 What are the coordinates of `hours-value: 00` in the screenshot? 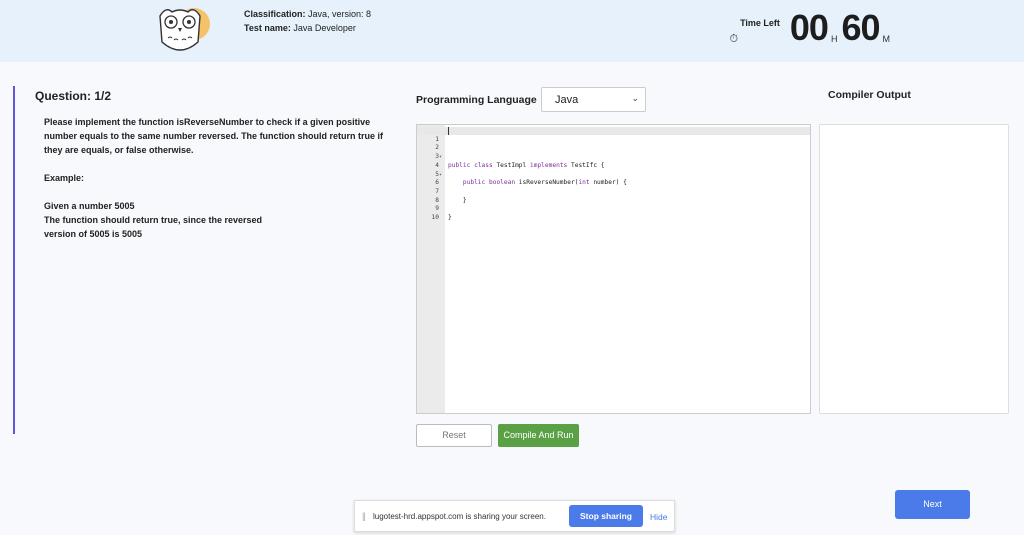 It's located at (809, 27).